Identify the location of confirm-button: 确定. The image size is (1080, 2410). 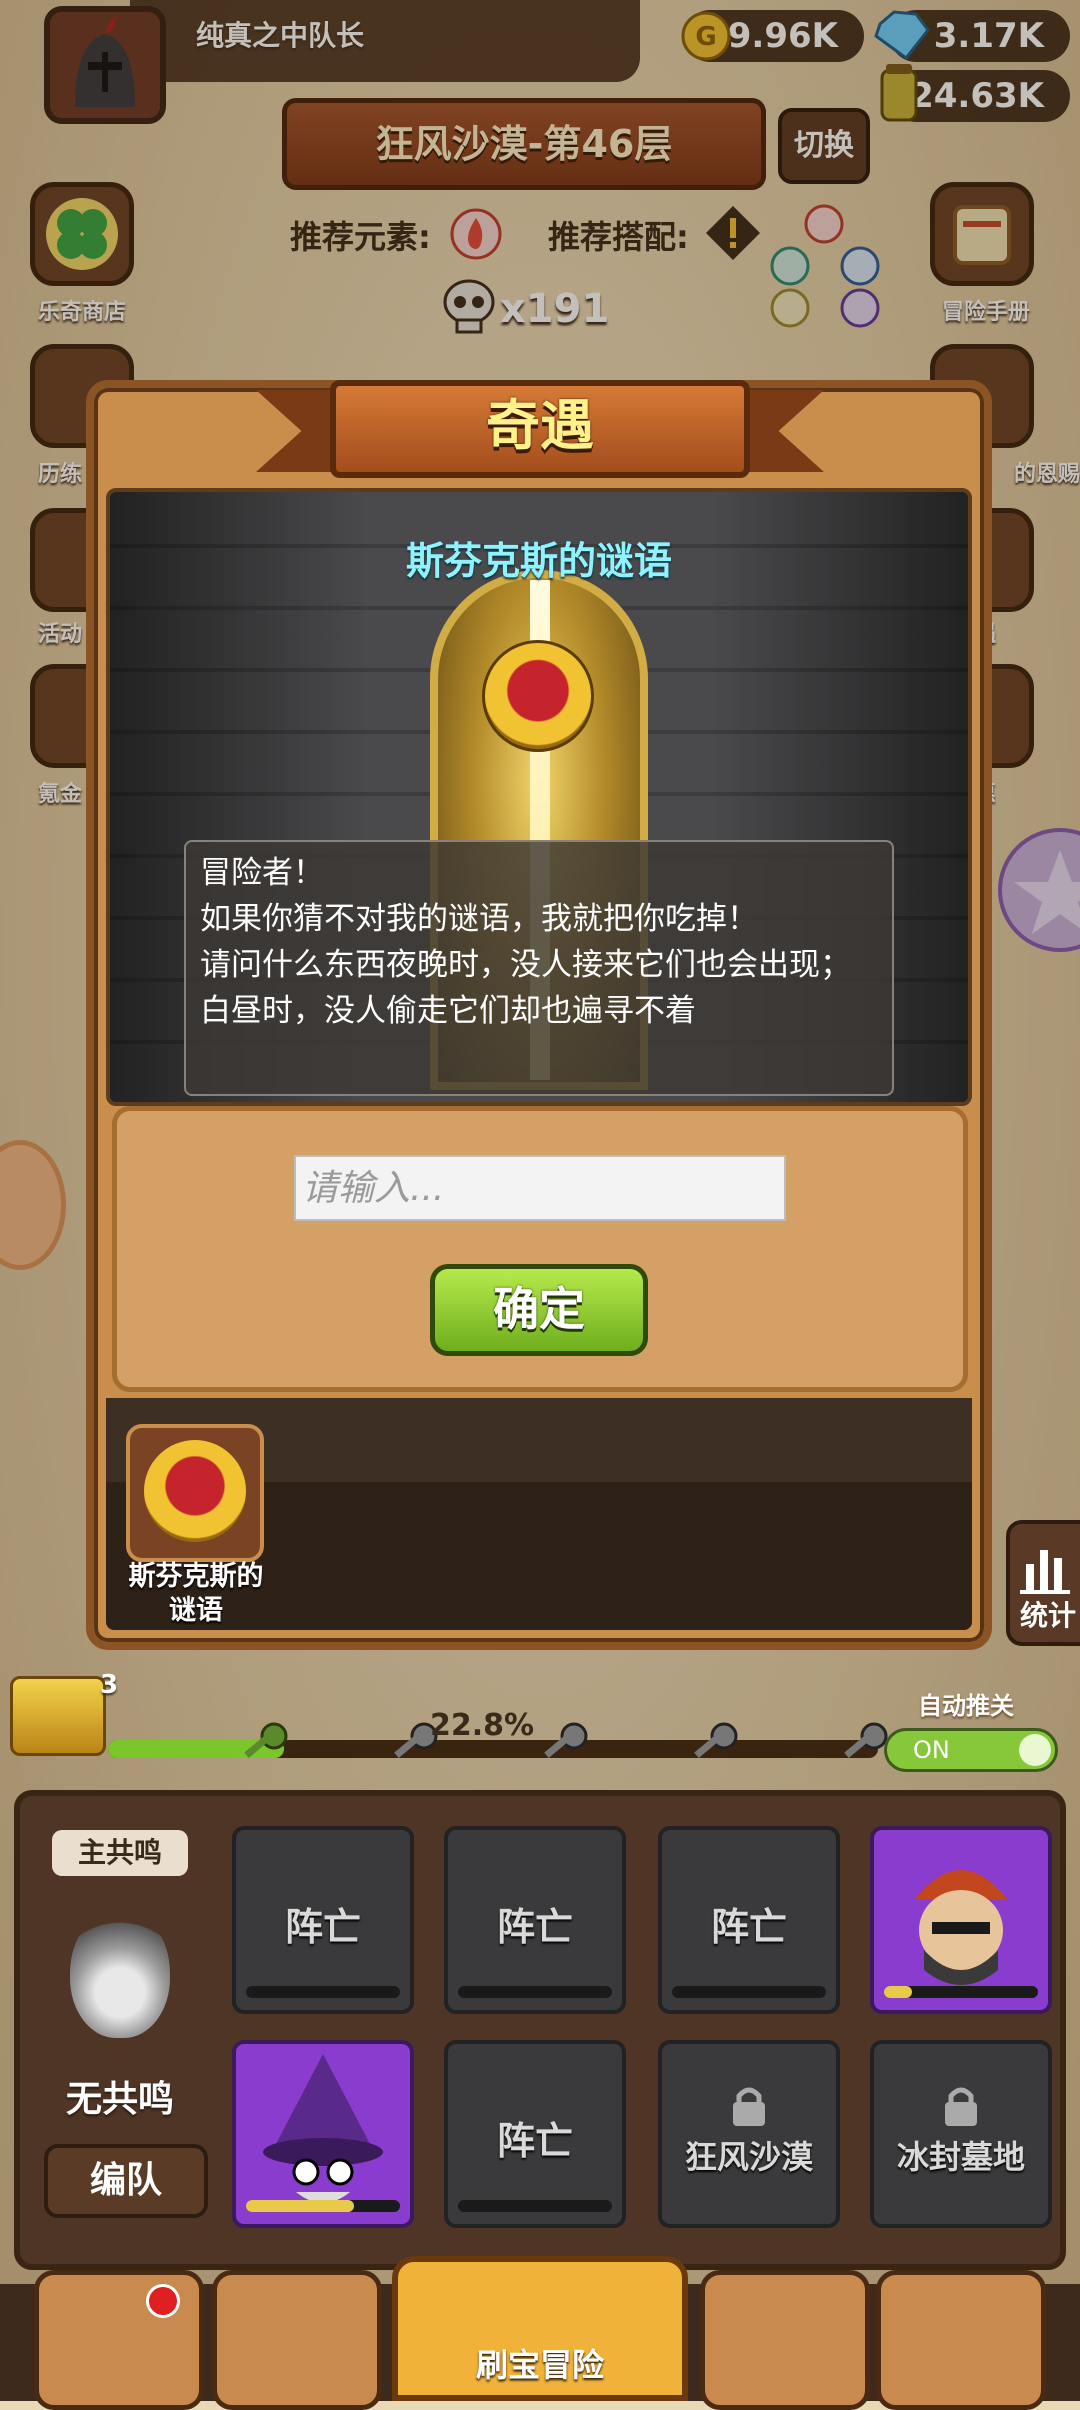
(539, 1310).